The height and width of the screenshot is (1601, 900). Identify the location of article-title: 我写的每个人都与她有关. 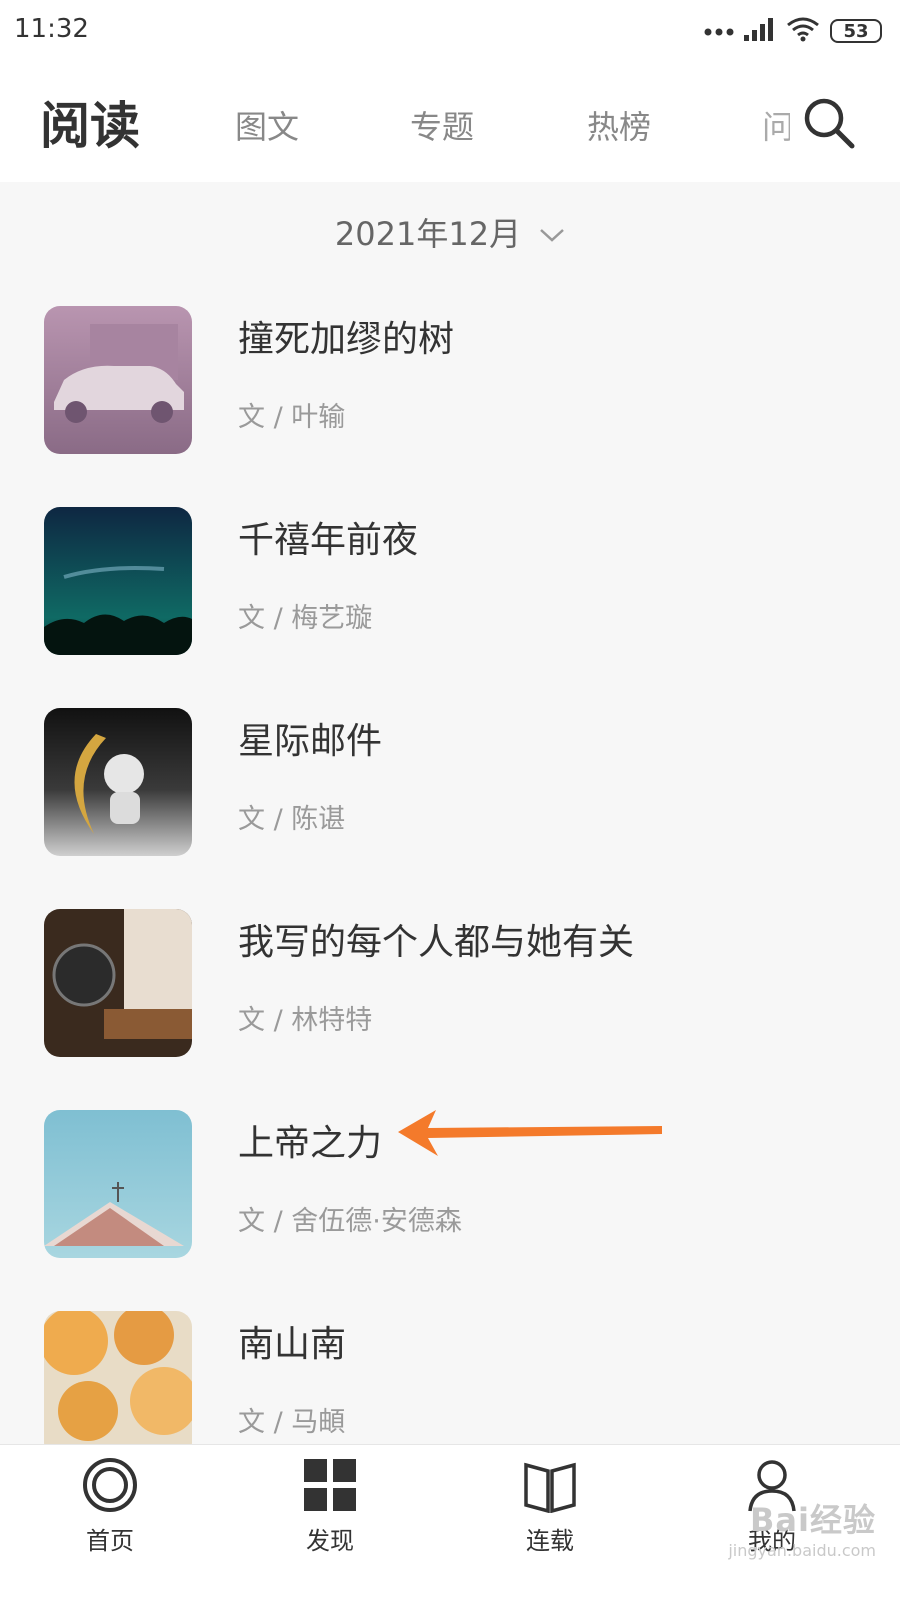
(436, 942).